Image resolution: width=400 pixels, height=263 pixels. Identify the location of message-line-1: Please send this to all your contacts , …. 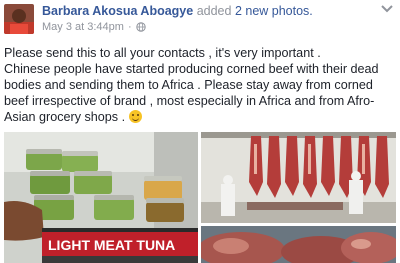
(162, 53).